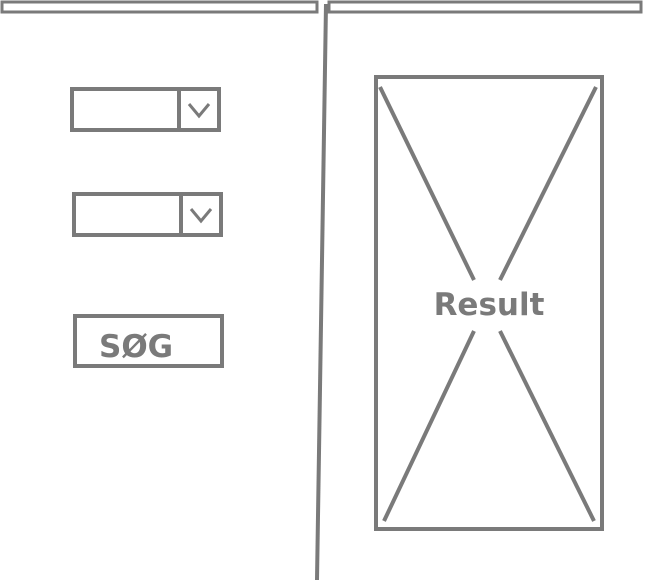 The height and width of the screenshot is (582, 645). Describe the element at coordinates (136, 347) in the screenshot. I see `search-button-label: SØG` at that location.